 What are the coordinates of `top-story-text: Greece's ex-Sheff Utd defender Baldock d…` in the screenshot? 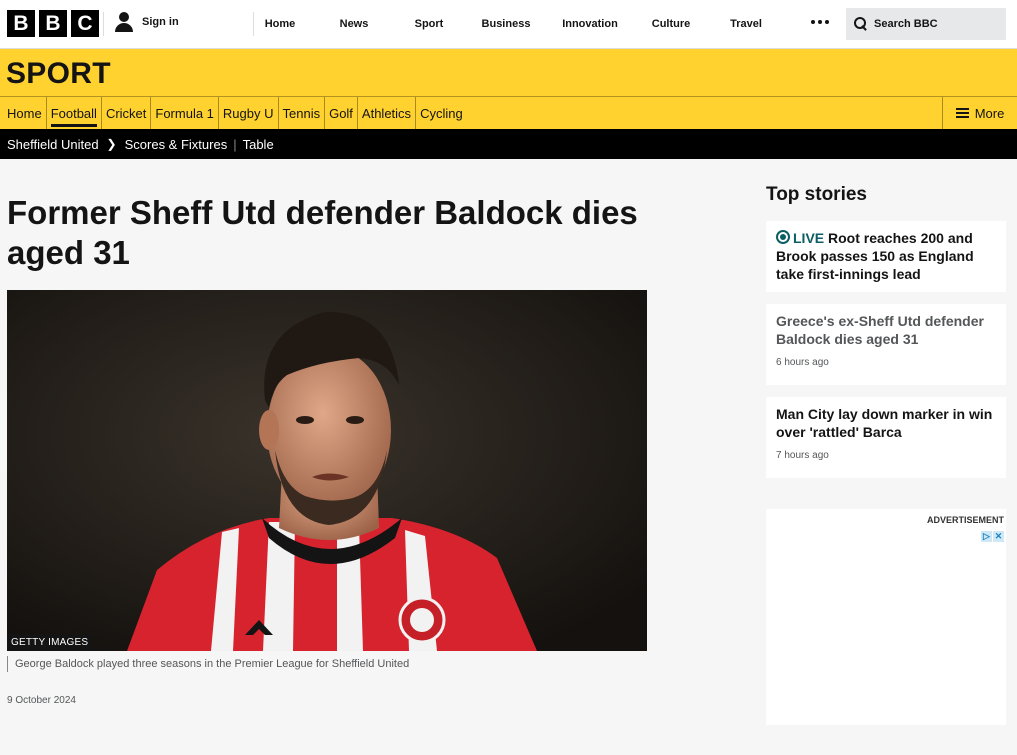 It's located at (880, 330).